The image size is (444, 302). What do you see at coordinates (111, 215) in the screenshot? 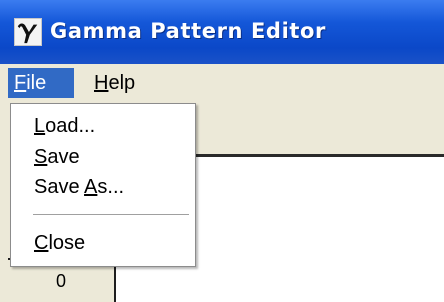
I see `menu-separator` at bounding box center [111, 215].